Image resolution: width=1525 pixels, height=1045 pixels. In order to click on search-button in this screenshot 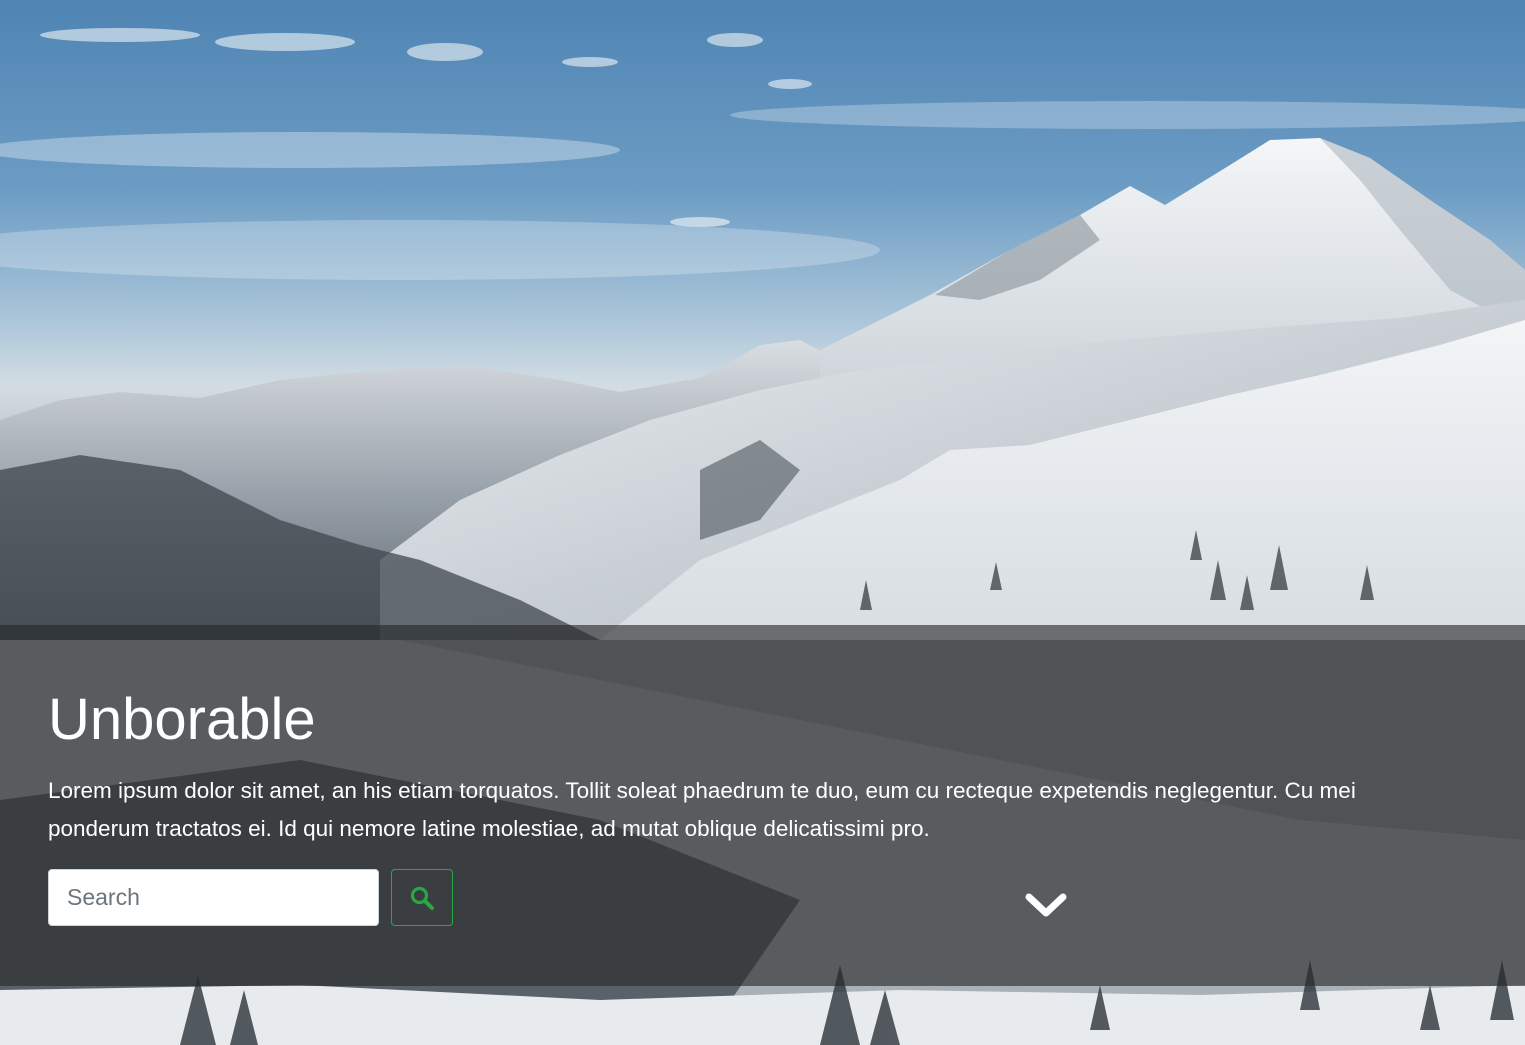, I will do `click(422, 897)`.